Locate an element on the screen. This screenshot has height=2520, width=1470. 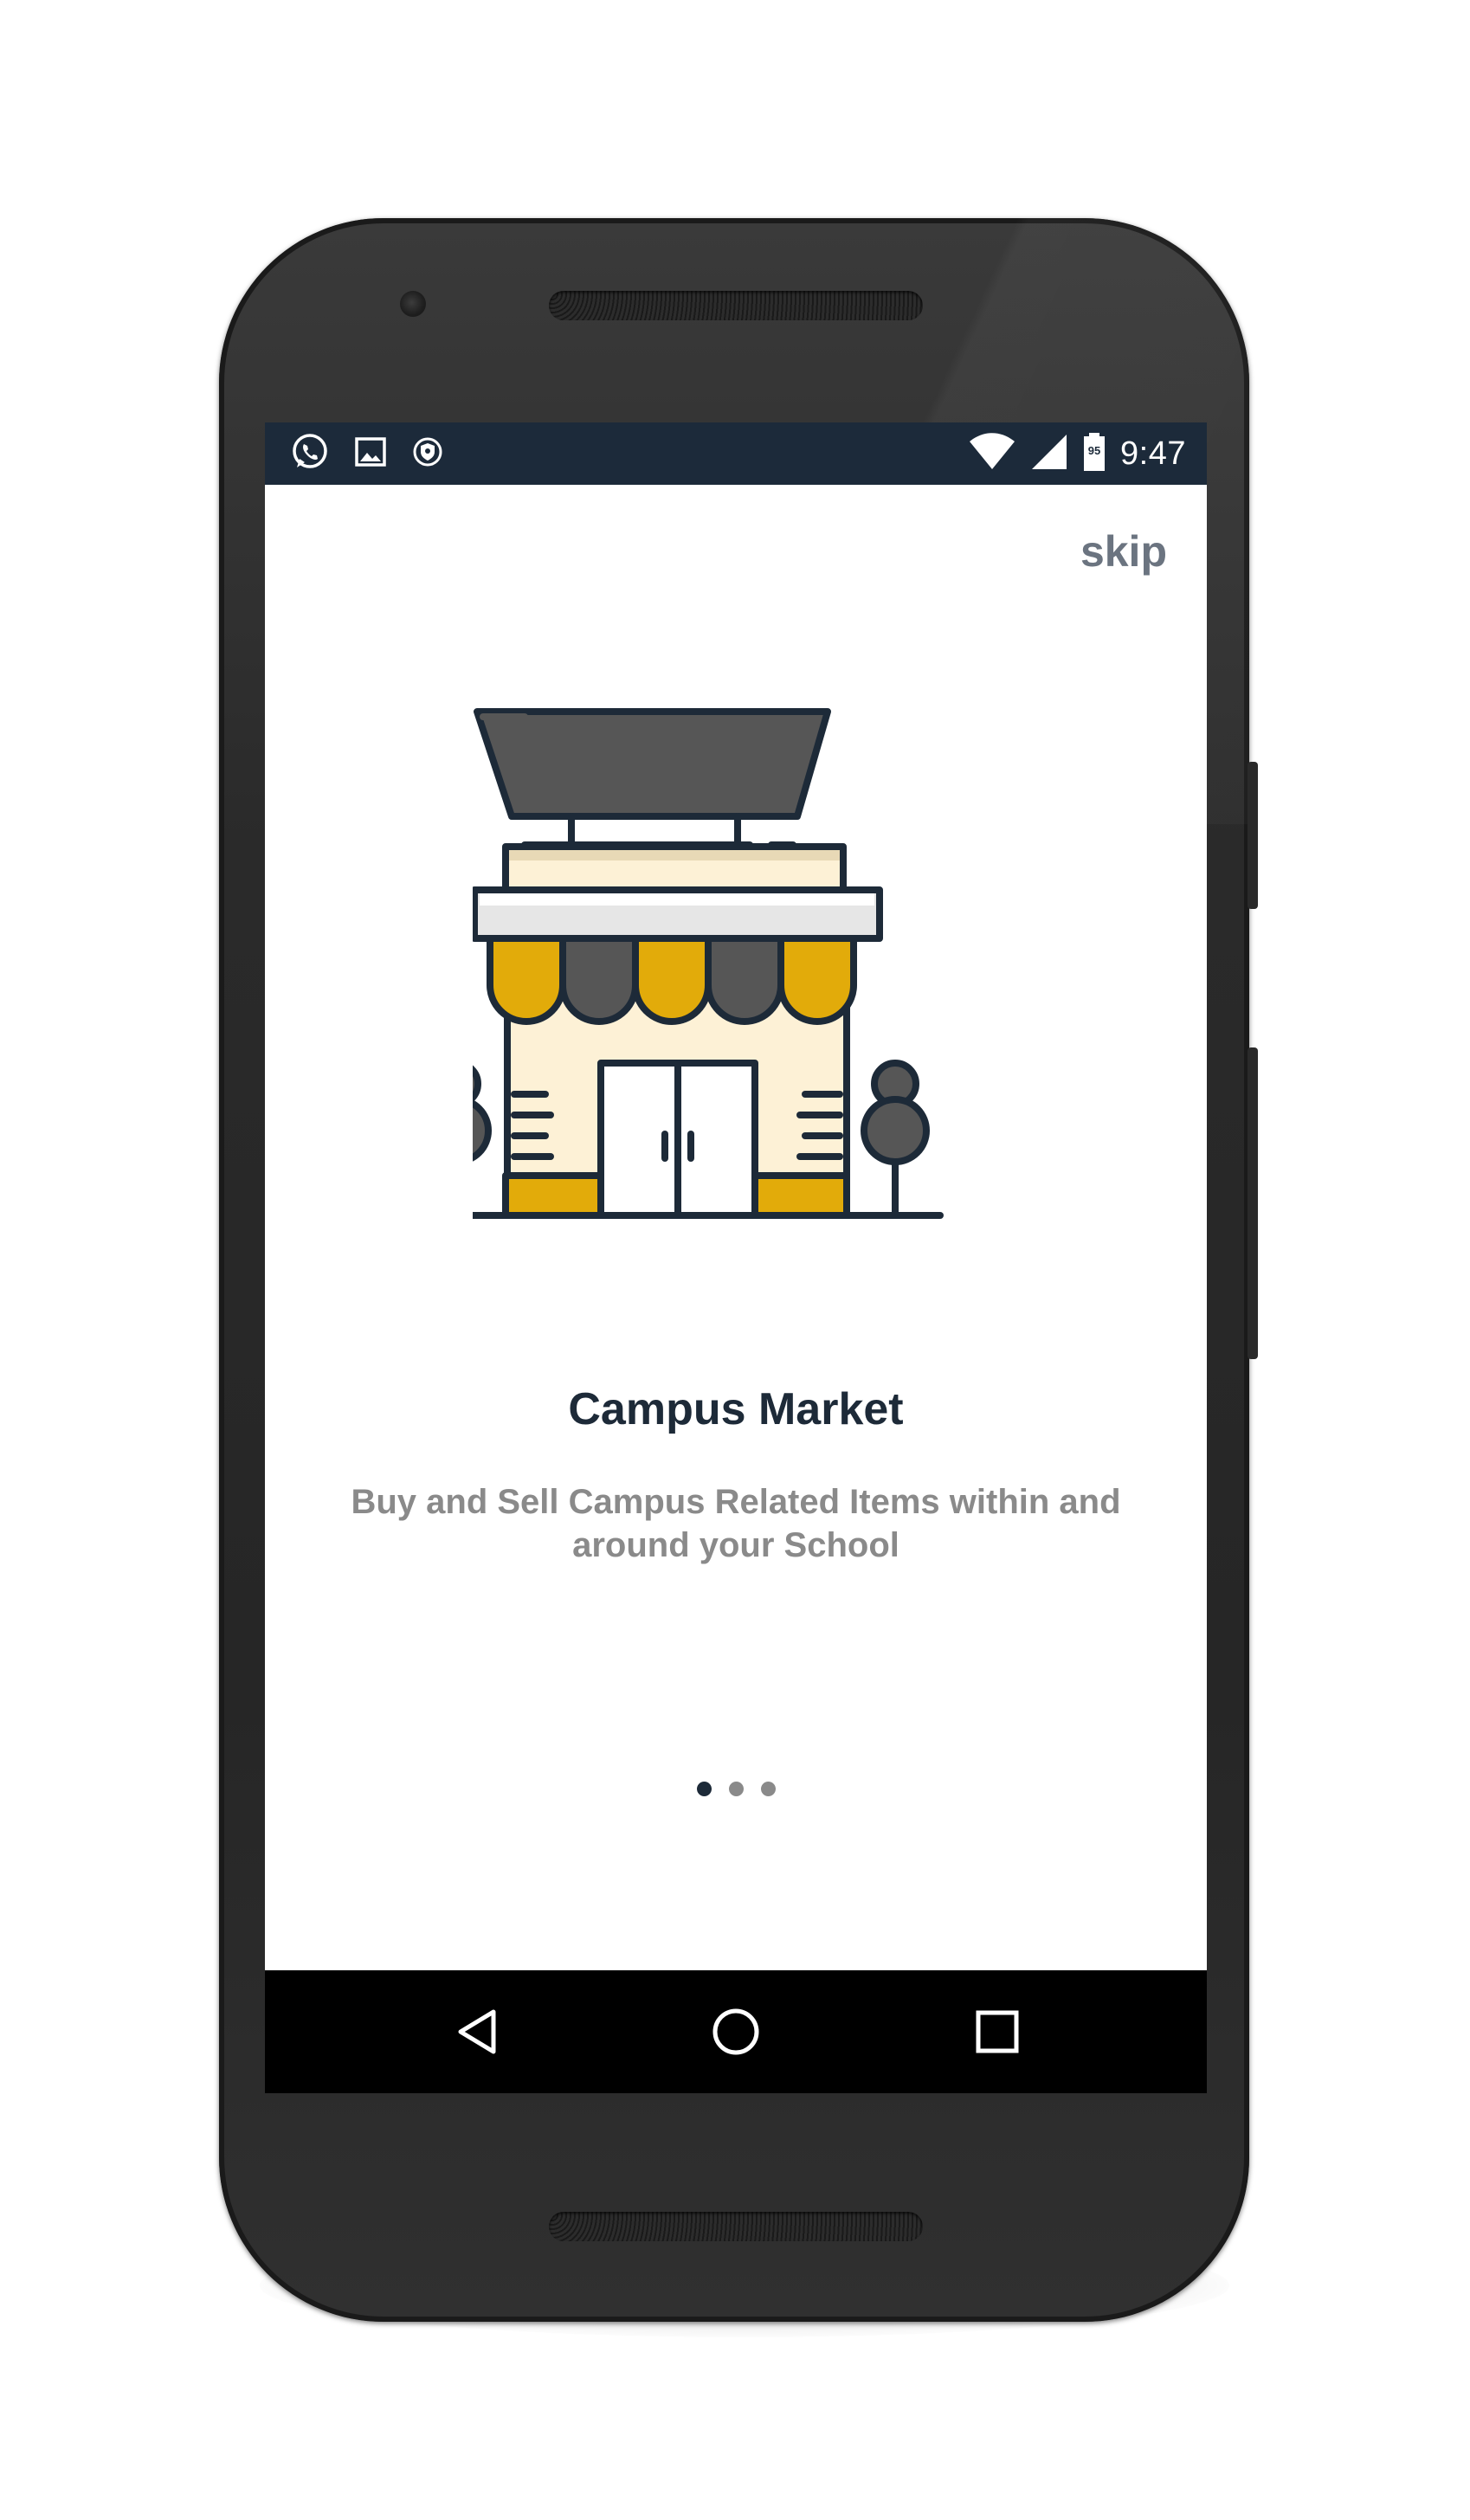
status-time: 9:47 is located at coordinates (1153, 453).